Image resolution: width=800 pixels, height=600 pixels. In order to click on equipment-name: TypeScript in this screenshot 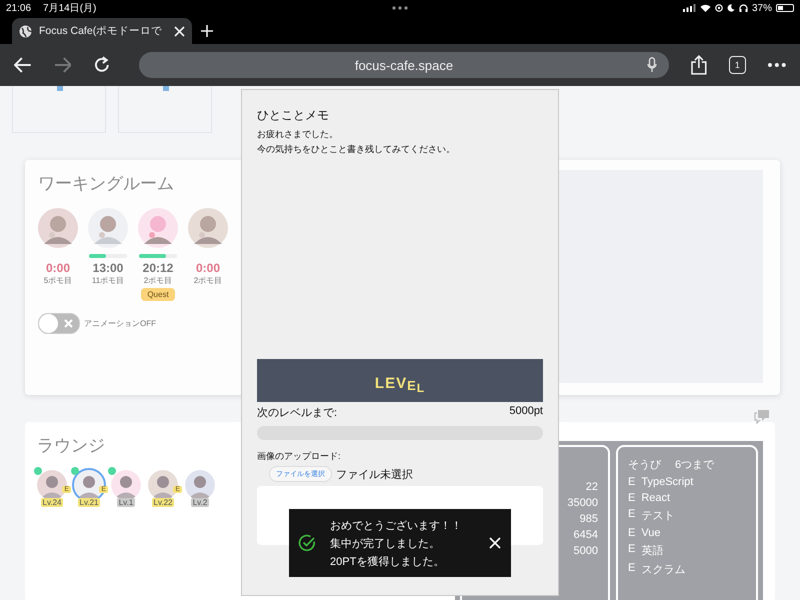, I will do `click(667, 482)`.